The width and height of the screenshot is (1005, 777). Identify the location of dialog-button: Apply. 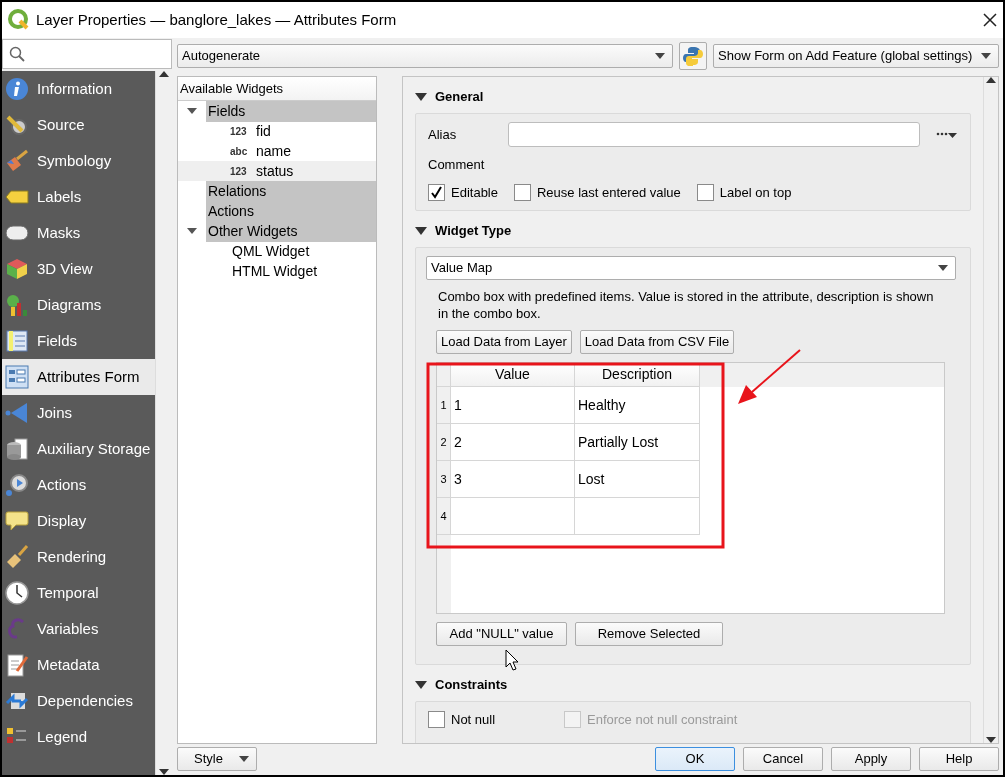
(871, 759).